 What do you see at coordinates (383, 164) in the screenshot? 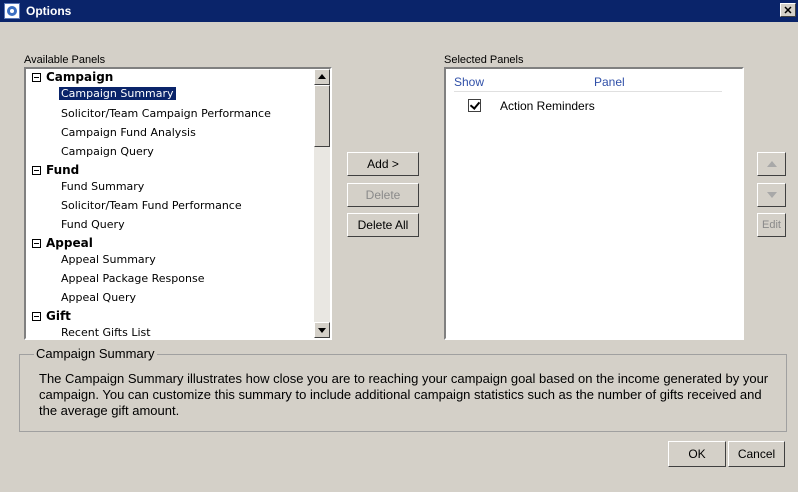
I see `add-button: Add >` at bounding box center [383, 164].